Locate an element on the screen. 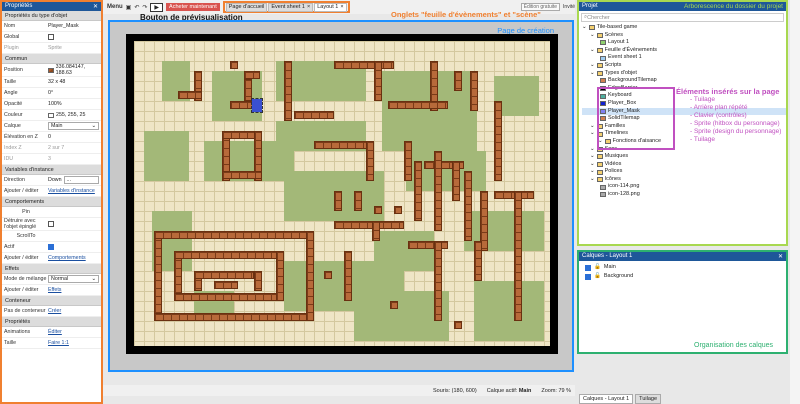  property-section: Variables d'instance is located at coordinates (51, 170).